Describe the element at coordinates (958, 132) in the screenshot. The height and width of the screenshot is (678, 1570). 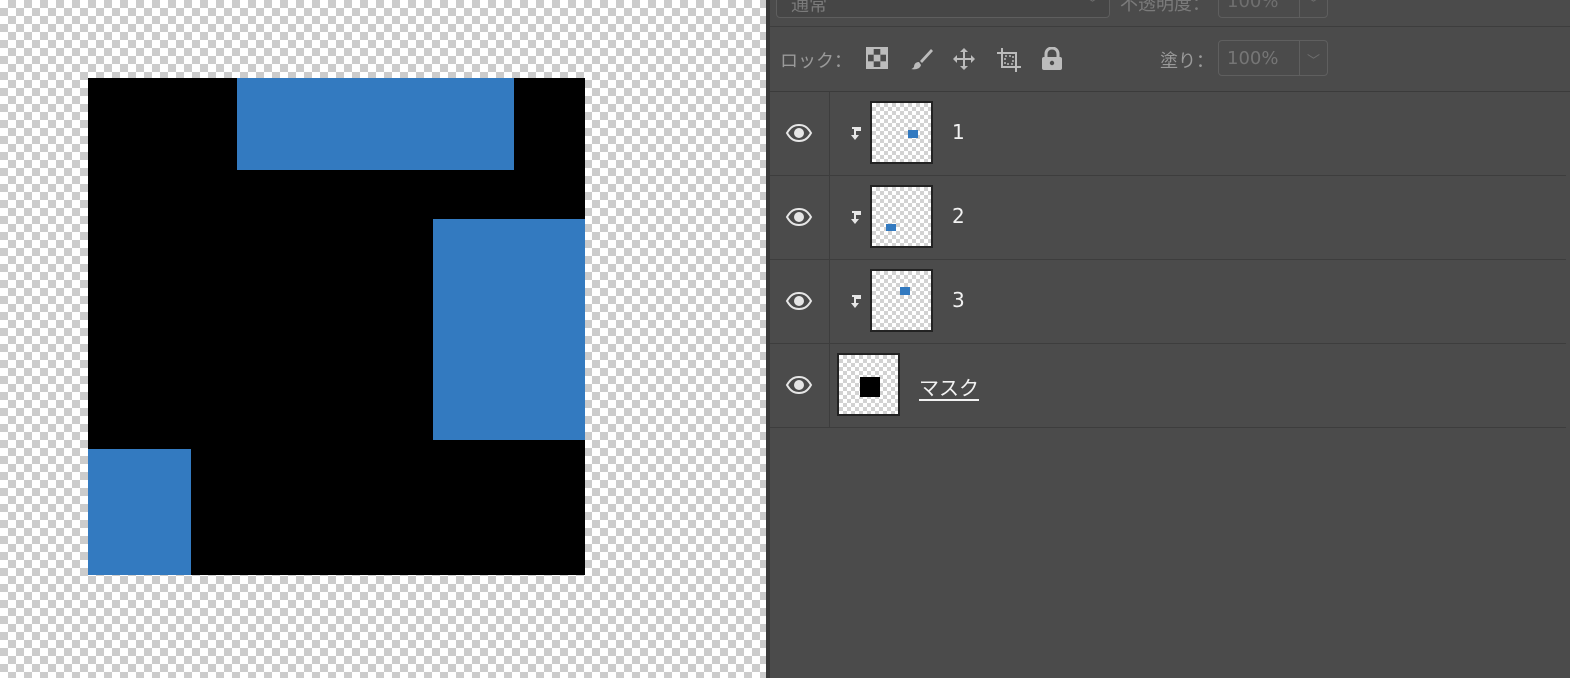
I see `layer-name: 1` at that location.